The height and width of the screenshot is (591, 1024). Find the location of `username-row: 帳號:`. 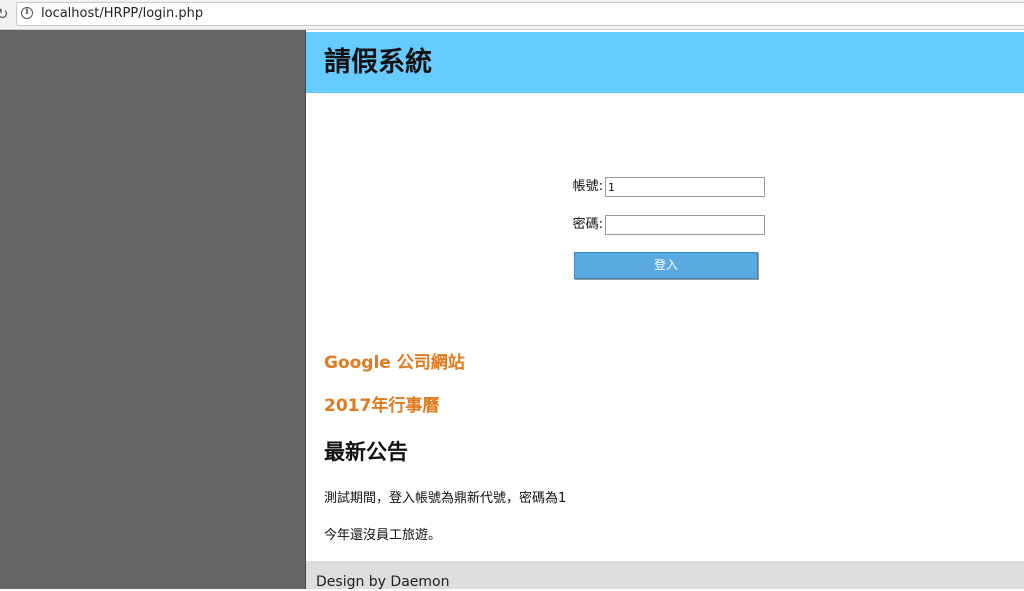

username-row: 帳號: is located at coordinates (666, 187).